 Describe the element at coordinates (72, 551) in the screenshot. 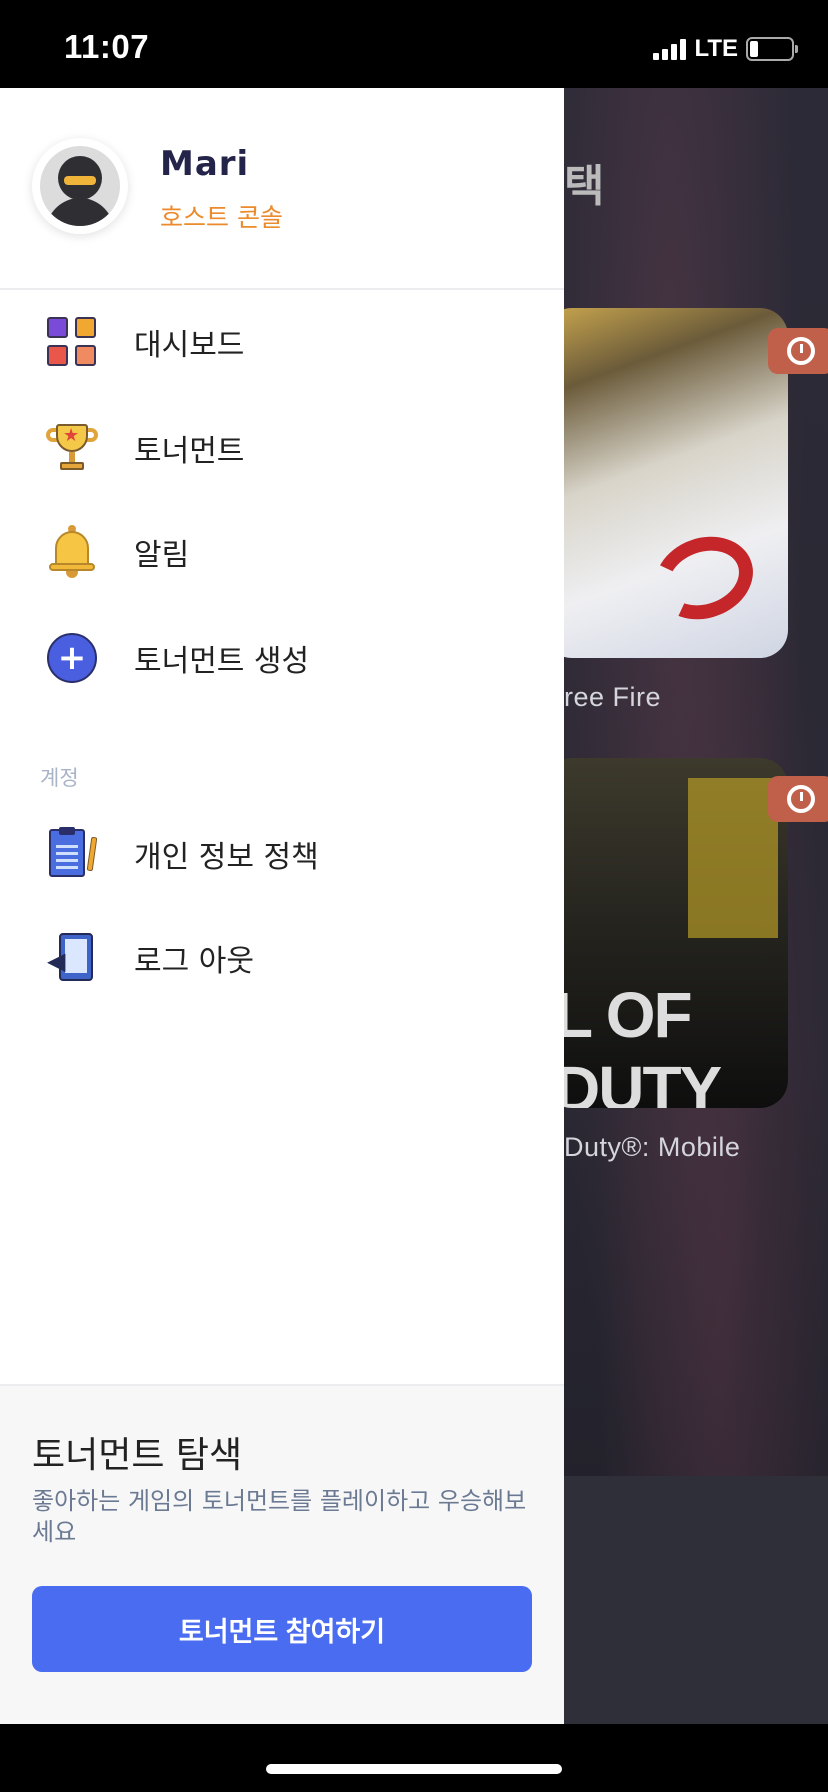

I see `bell-icon` at that location.